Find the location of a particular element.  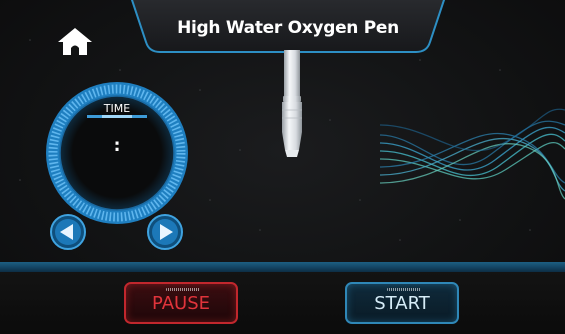

increase-time-button is located at coordinates (165, 232).